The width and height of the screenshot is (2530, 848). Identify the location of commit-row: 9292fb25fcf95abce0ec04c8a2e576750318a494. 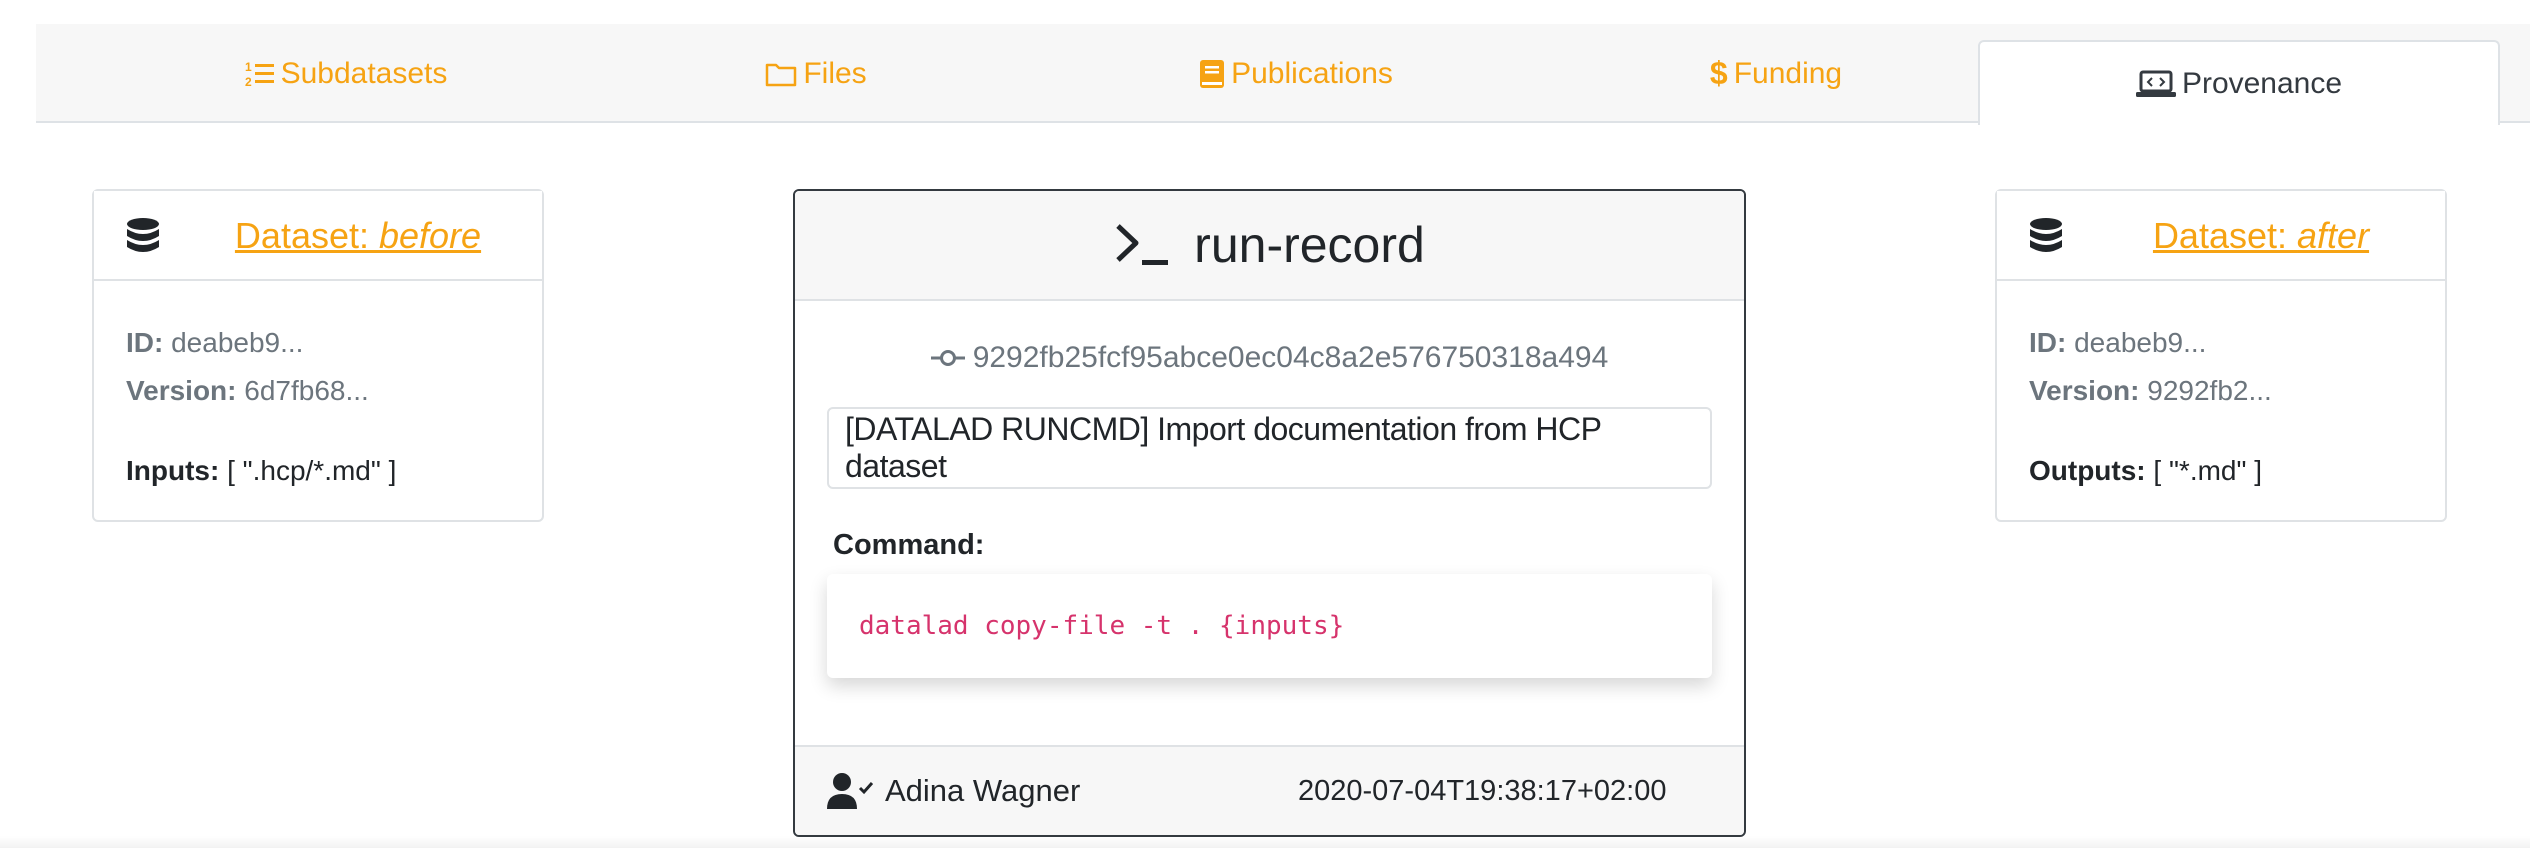
(1269, 358).